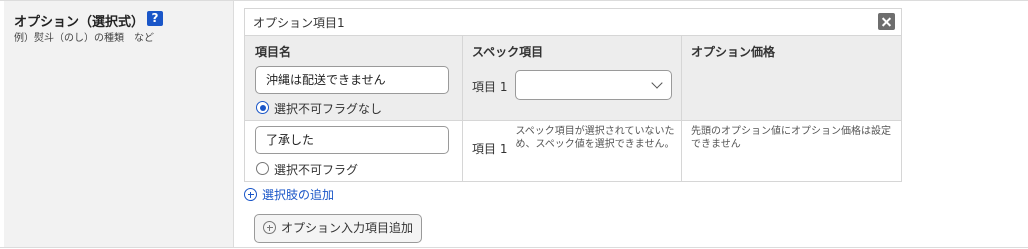 Image resolution: width=1028 pixels, height=249 pixels. Describe the element at coordinates (352, 80) in the screenshot. I see `option-name-input: 沖縄は配送できません` at that location.